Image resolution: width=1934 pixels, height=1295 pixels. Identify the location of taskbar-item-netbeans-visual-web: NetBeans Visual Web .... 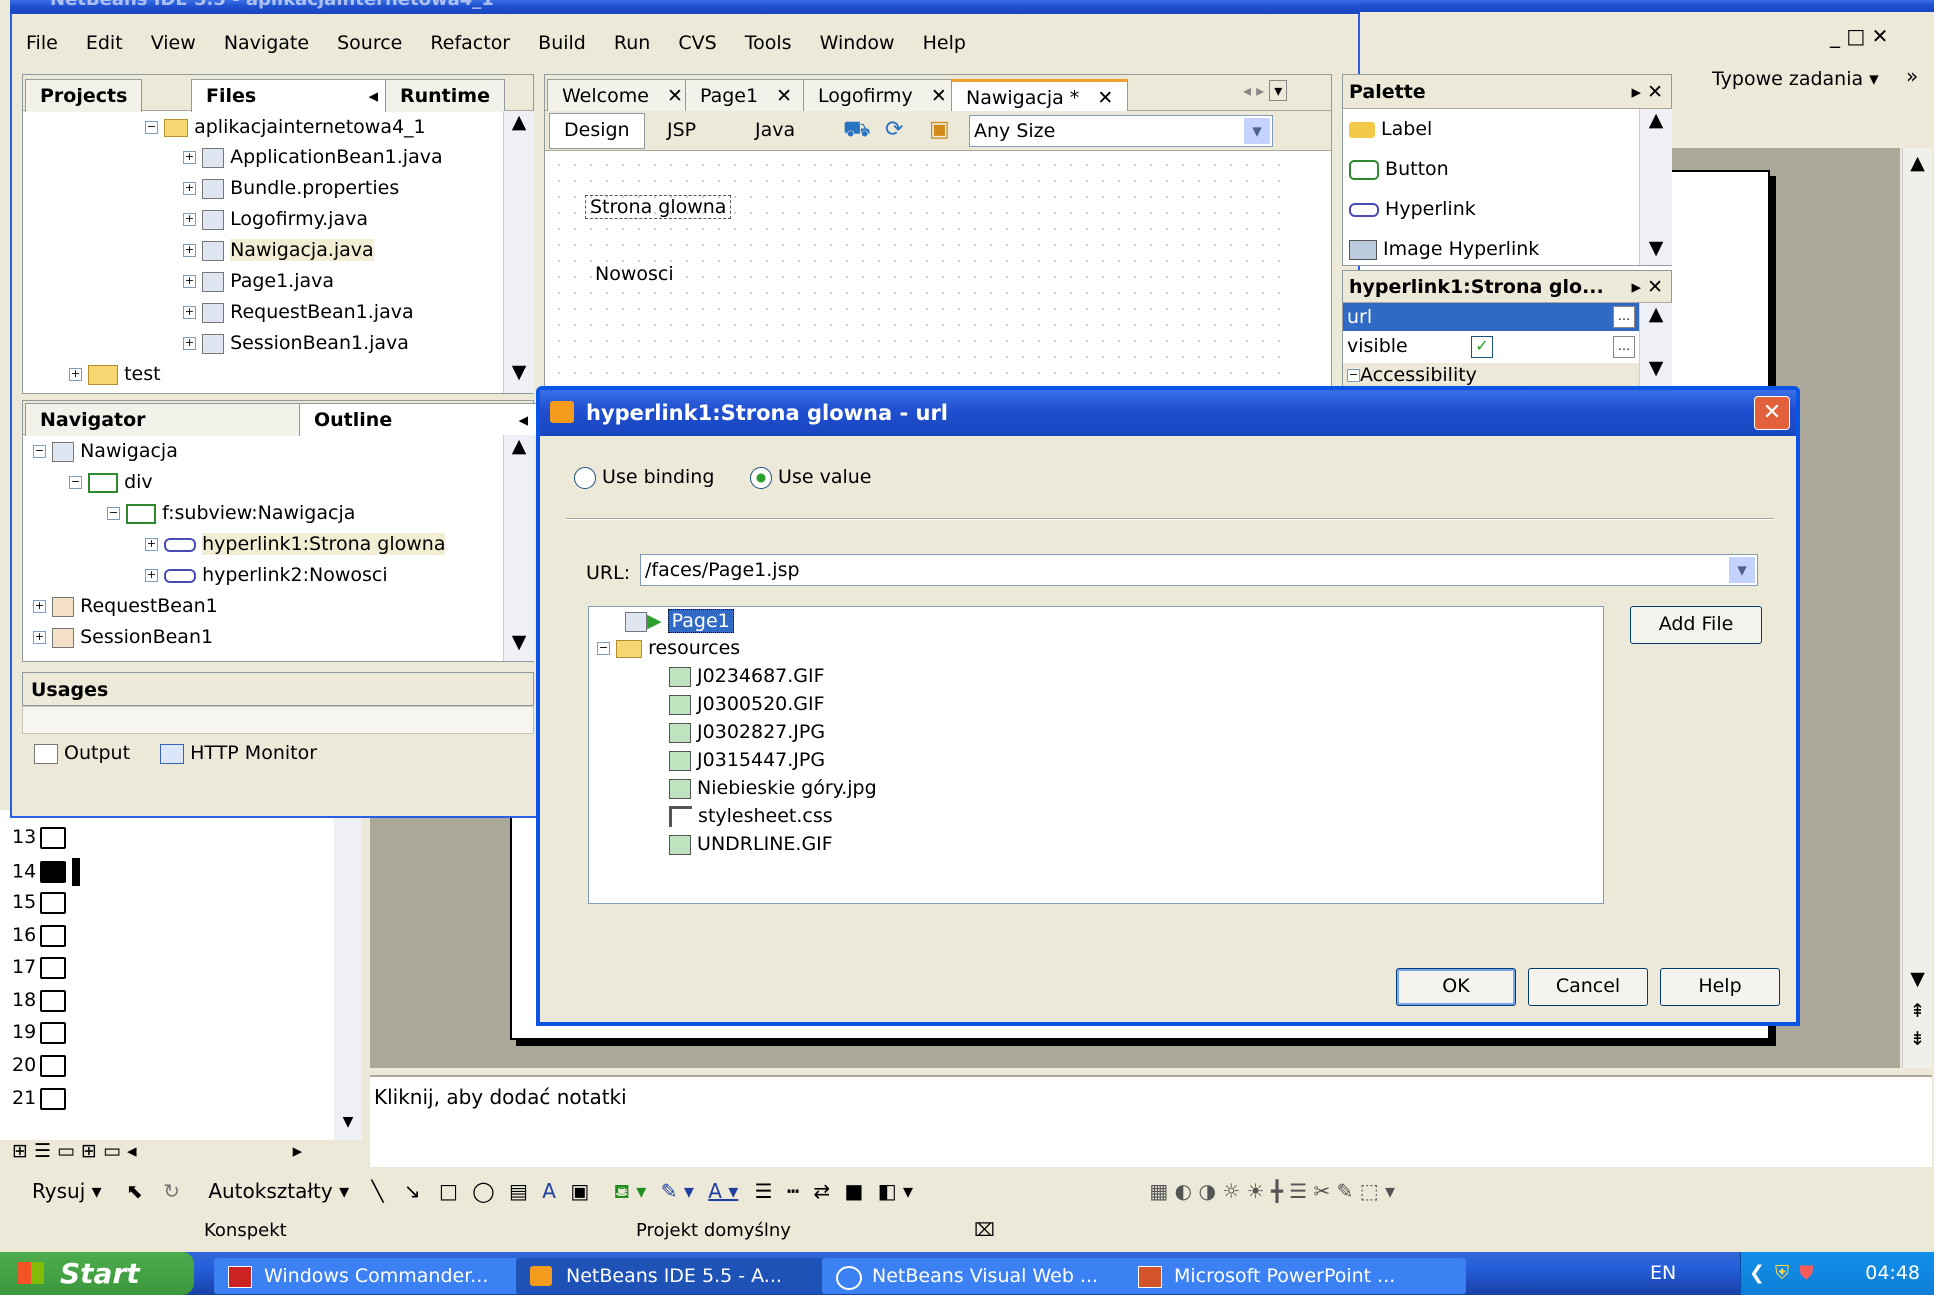
(993, 1276).